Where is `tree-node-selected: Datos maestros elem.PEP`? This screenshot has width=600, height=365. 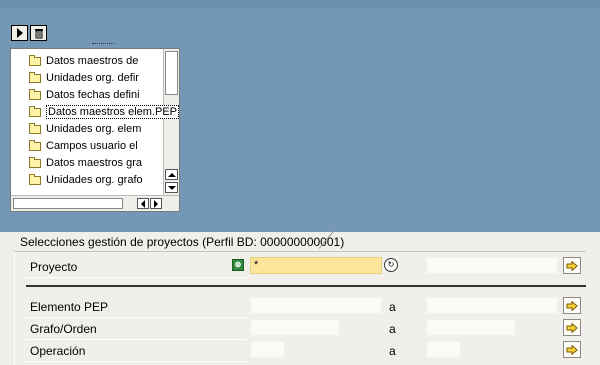
tree-node-selected: Datos maestros elem.PEP is located at coordinates (95, 112).